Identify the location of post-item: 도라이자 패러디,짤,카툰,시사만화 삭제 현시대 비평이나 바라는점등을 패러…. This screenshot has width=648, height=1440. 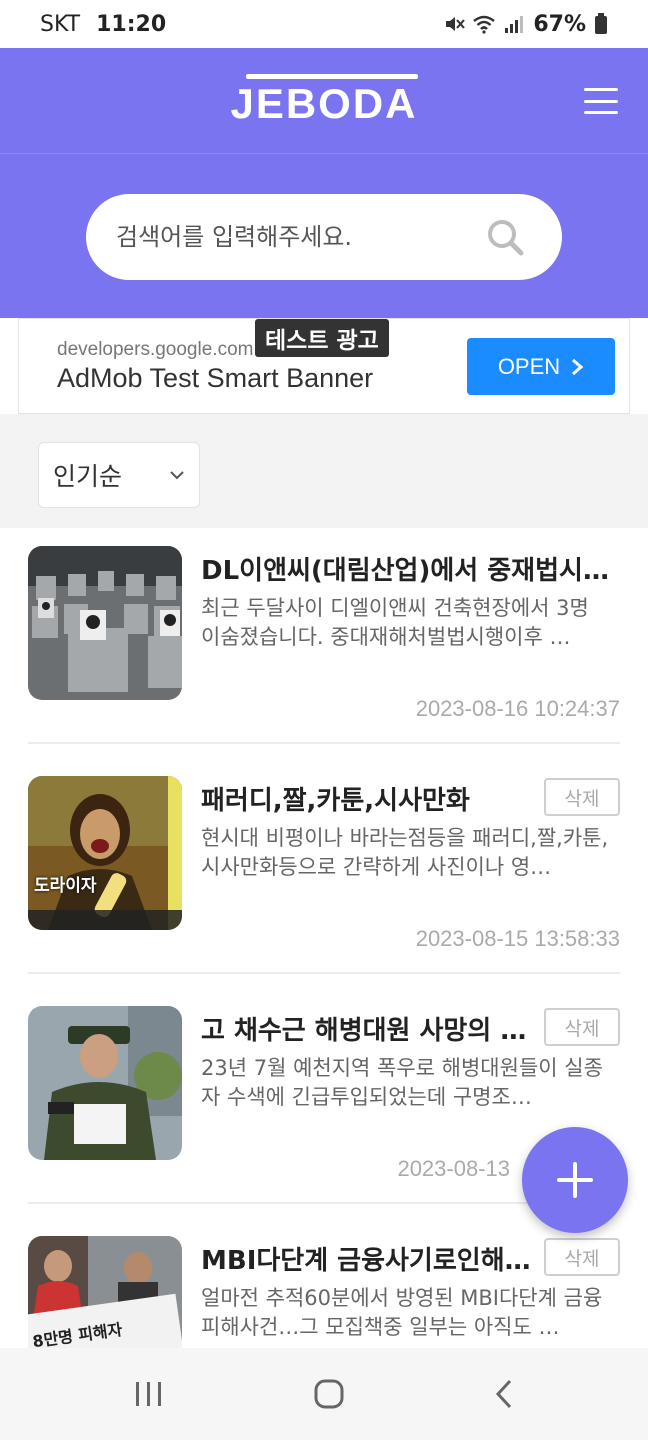
(324, 866).